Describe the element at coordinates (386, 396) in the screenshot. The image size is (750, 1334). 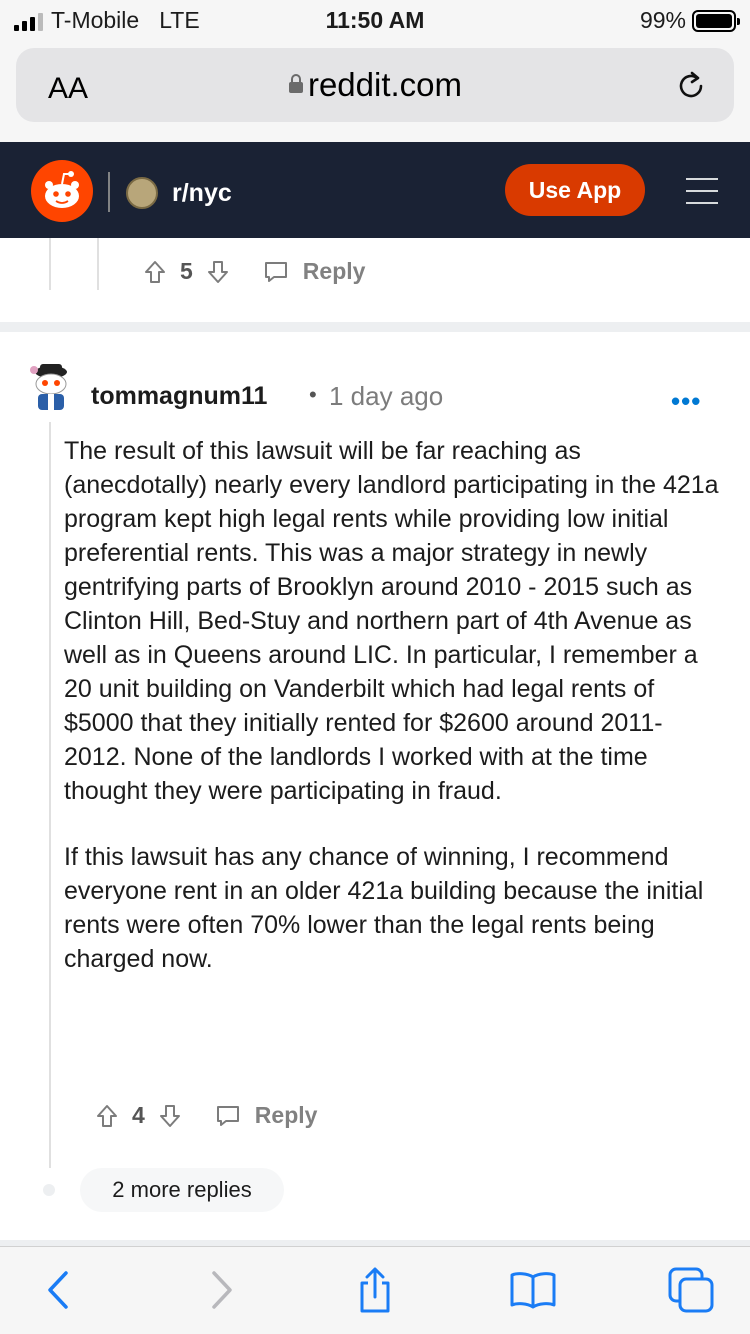
I see `comment-timestamp: 1 day ago` at that location.